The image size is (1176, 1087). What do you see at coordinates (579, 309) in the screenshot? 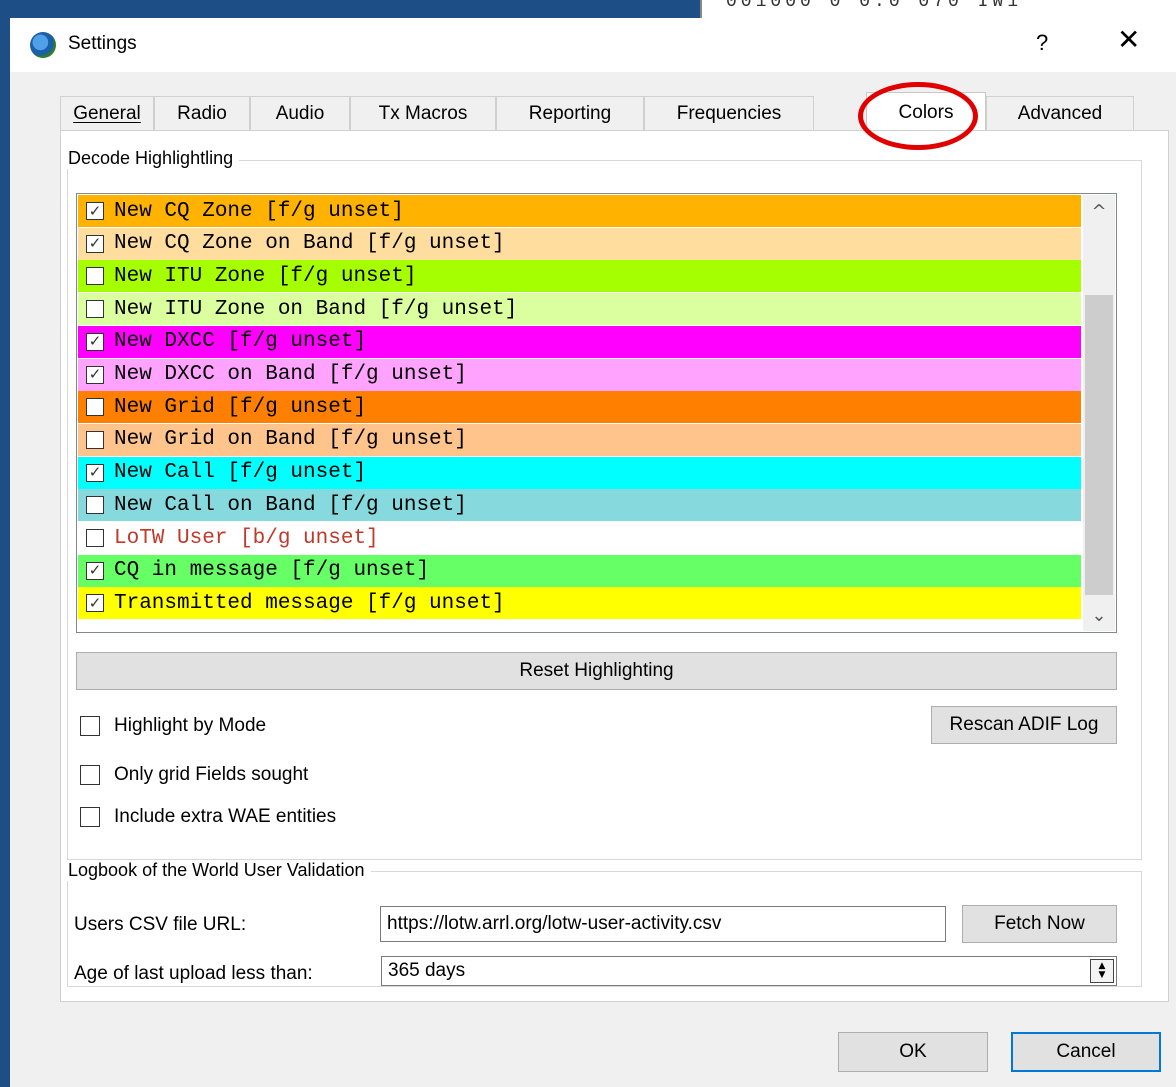
I see `list-item: New ITU Zone on Band [f/g unset]` at bounding box center [579, 309].